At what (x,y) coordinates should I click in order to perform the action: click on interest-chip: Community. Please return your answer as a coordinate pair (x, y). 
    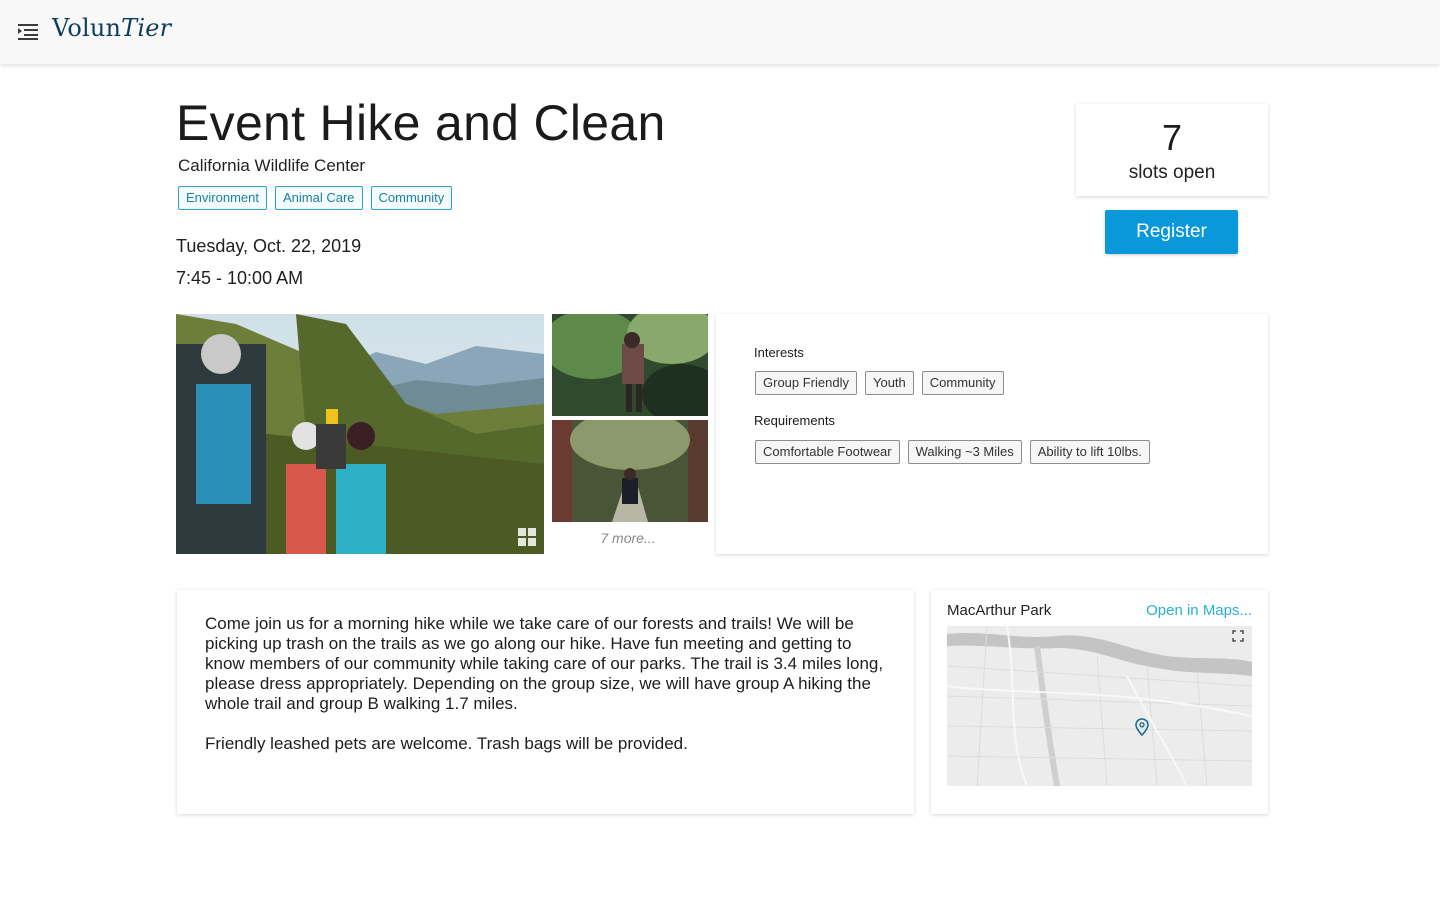
    Looking at the image, I should click on (962, 383).